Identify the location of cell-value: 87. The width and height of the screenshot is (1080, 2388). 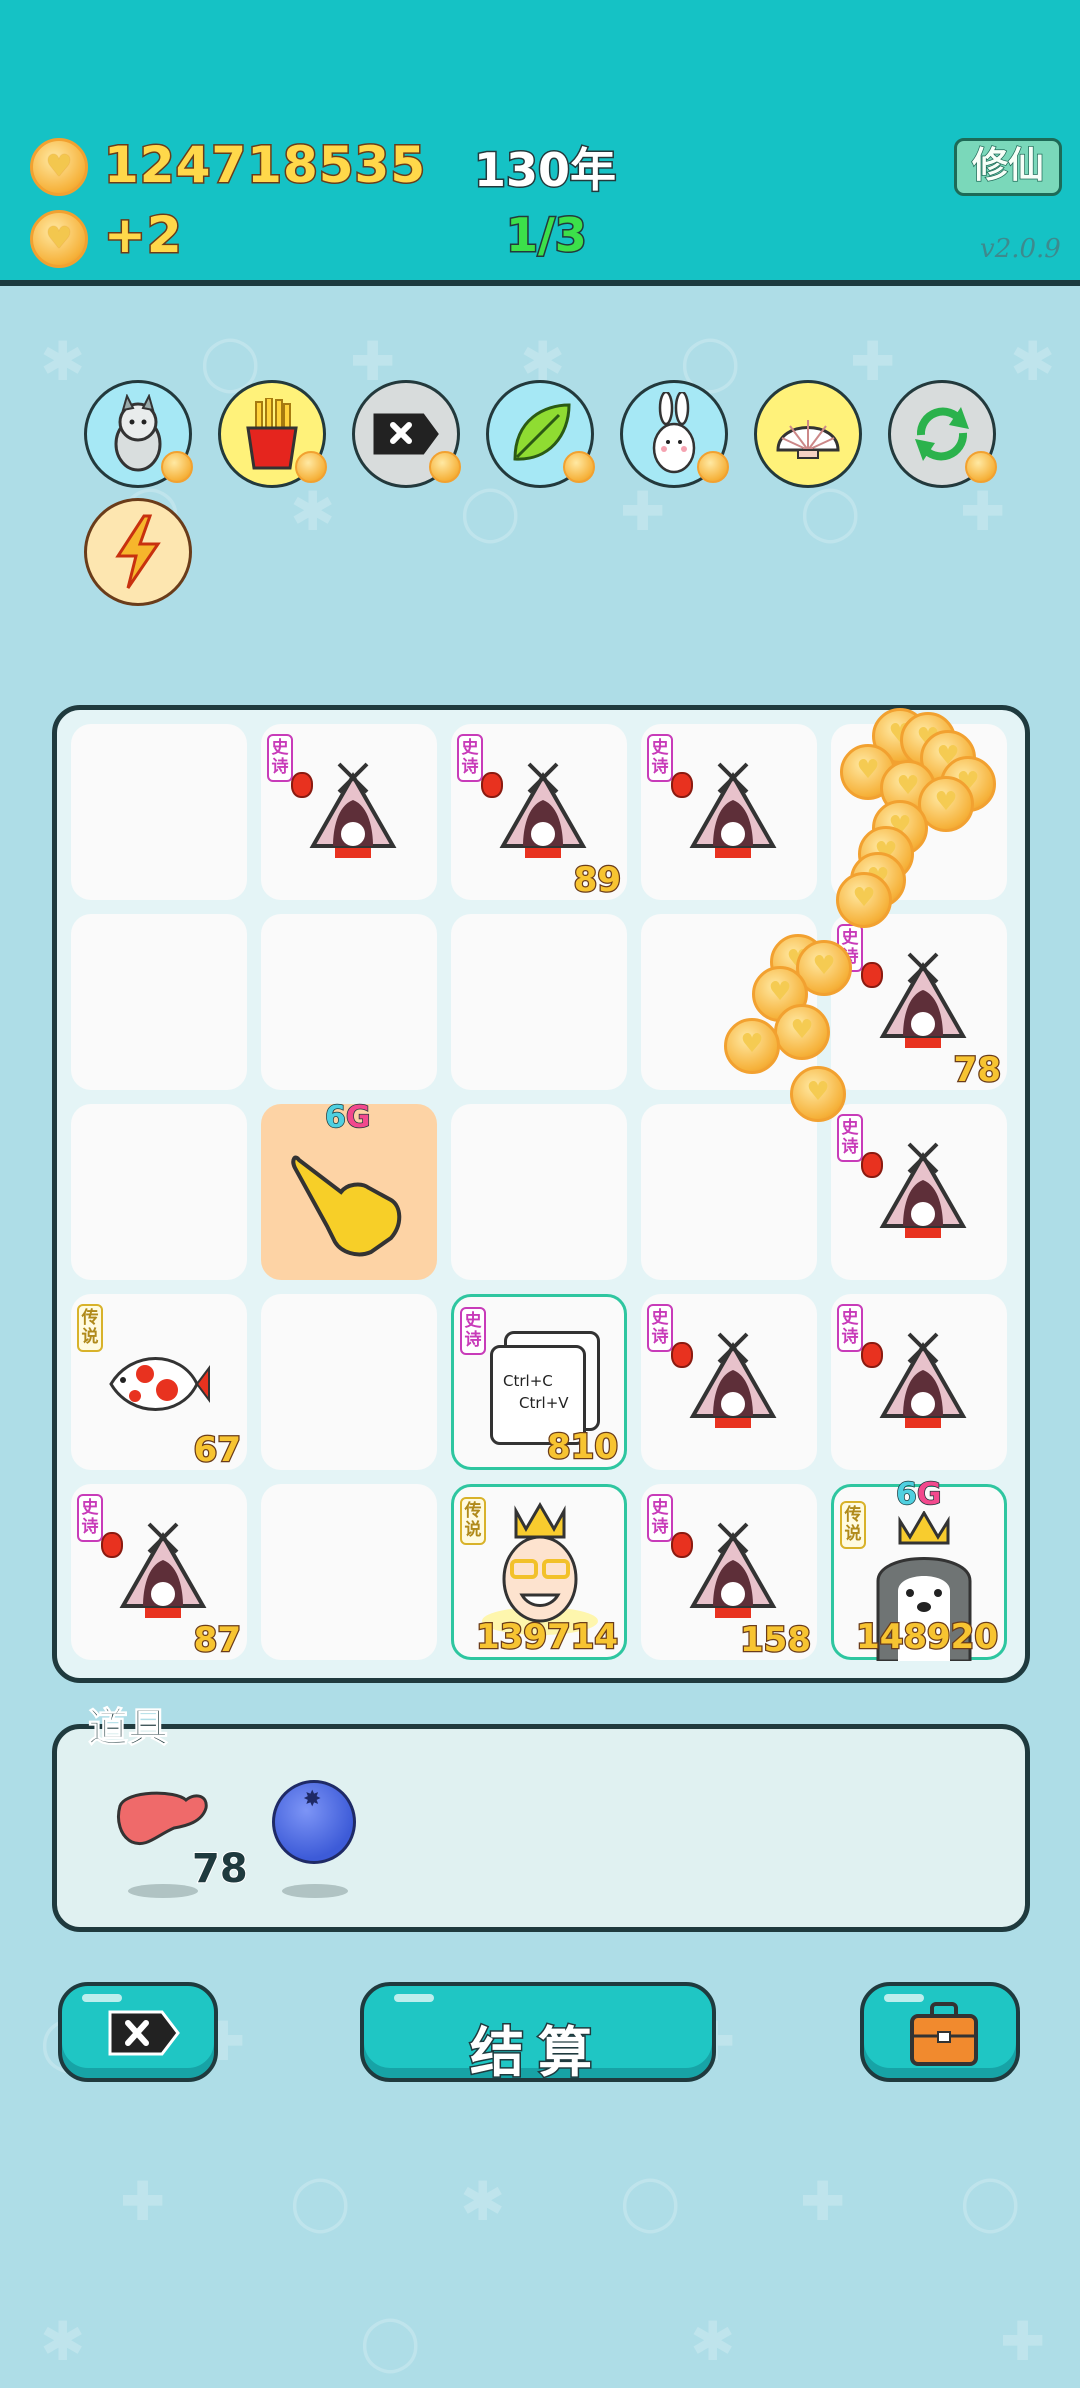
(217, 1640).